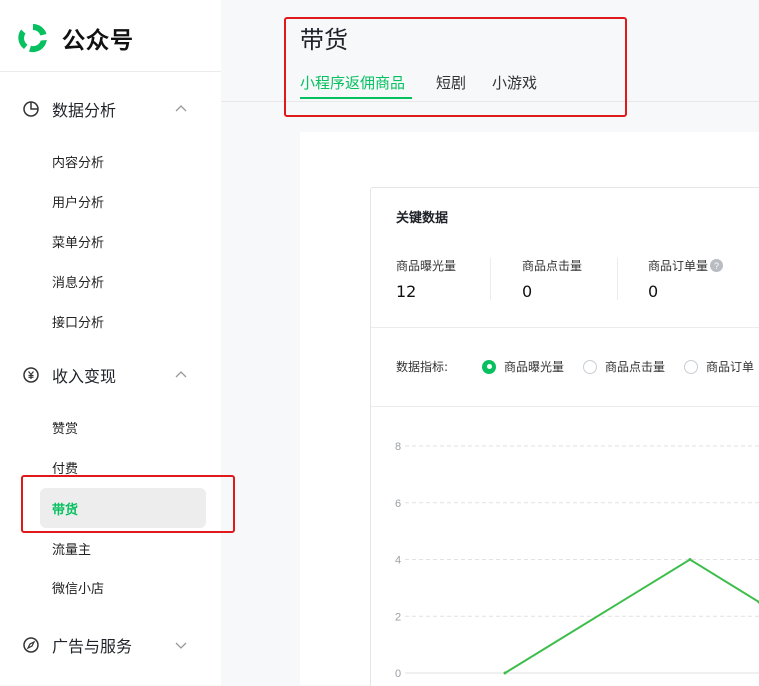 The height and width of the screenshot is (686, 759). I want to click on radio-orders: 商品订单, so click(719, 366).